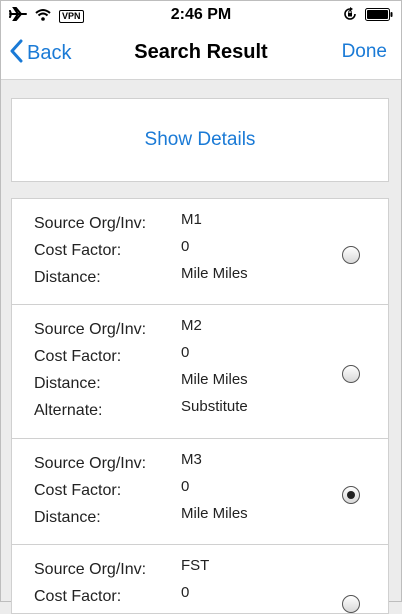  What do you see at coordinates (350, 16) in the screenshot?
I see `rotation-lock-icon` at bounding box center [350, 16].